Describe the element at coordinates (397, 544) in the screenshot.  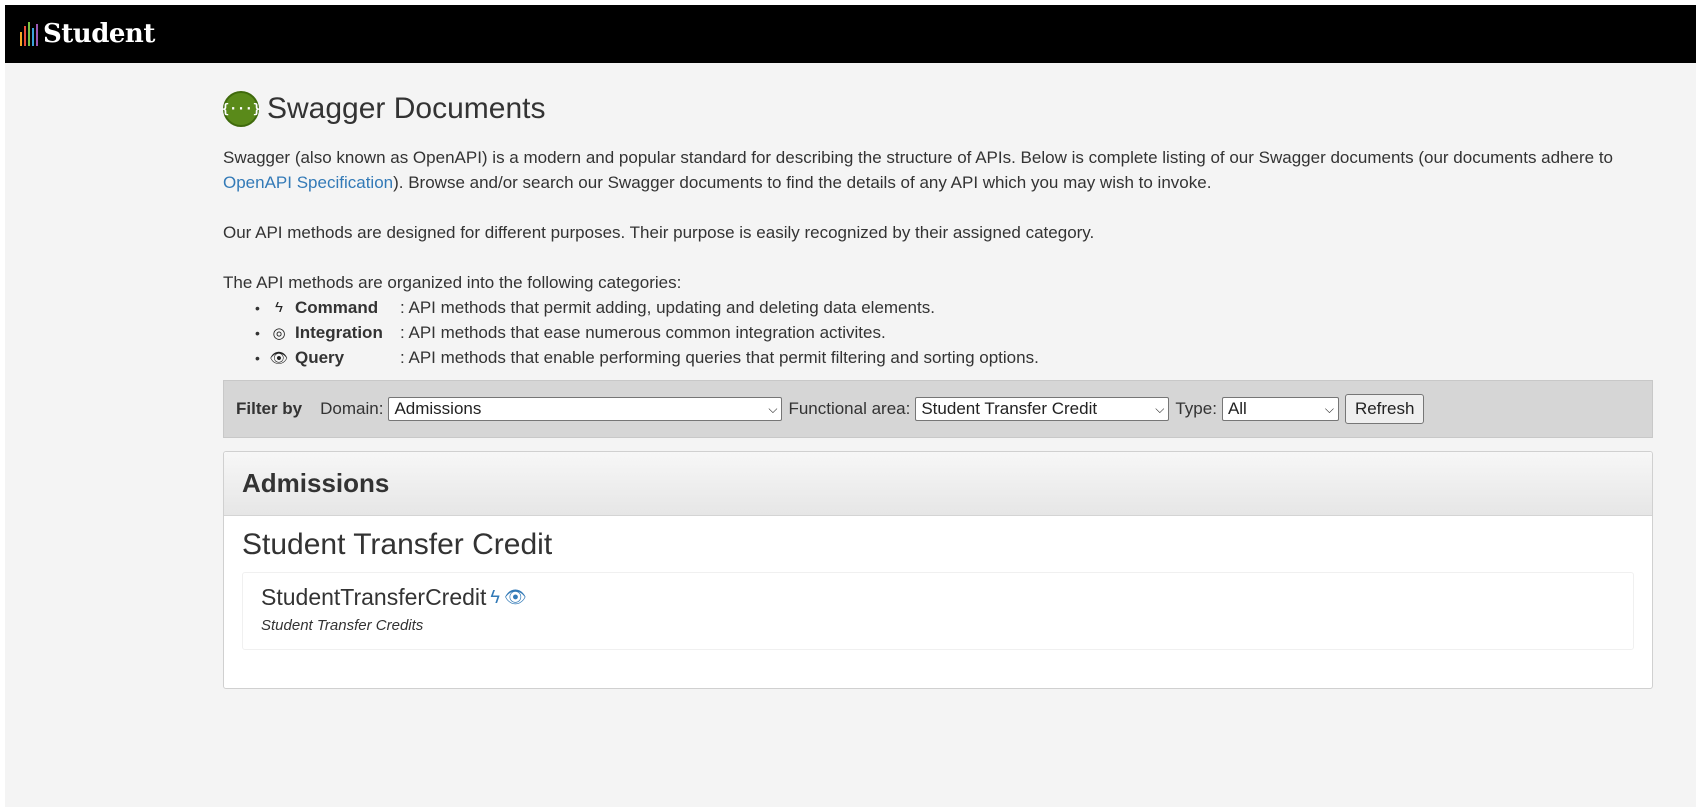
I see `functional-area-heading: Student Transfer Credit` at that location.